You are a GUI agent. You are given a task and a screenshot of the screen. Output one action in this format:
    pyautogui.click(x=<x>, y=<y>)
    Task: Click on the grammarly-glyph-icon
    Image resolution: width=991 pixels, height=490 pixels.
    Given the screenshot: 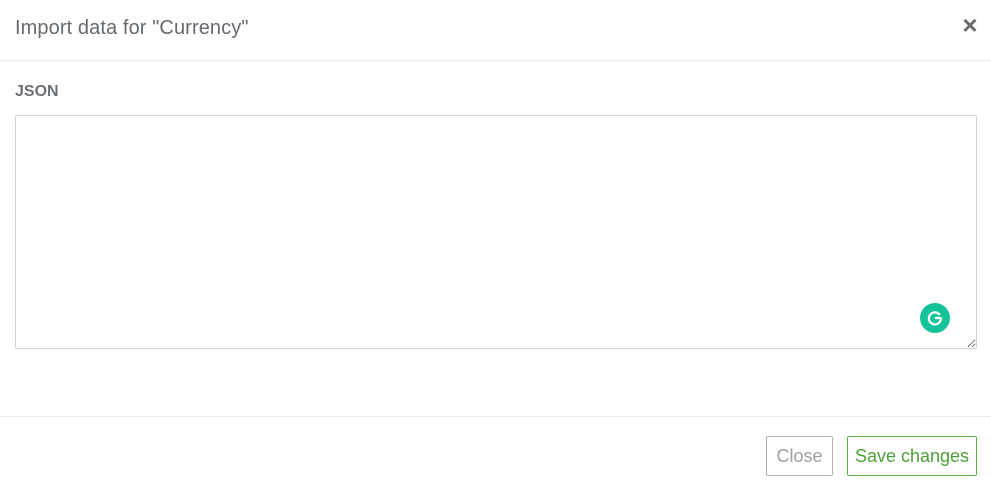 What is the action you would take?
    pyautogui.click(x=934, y=318)
    